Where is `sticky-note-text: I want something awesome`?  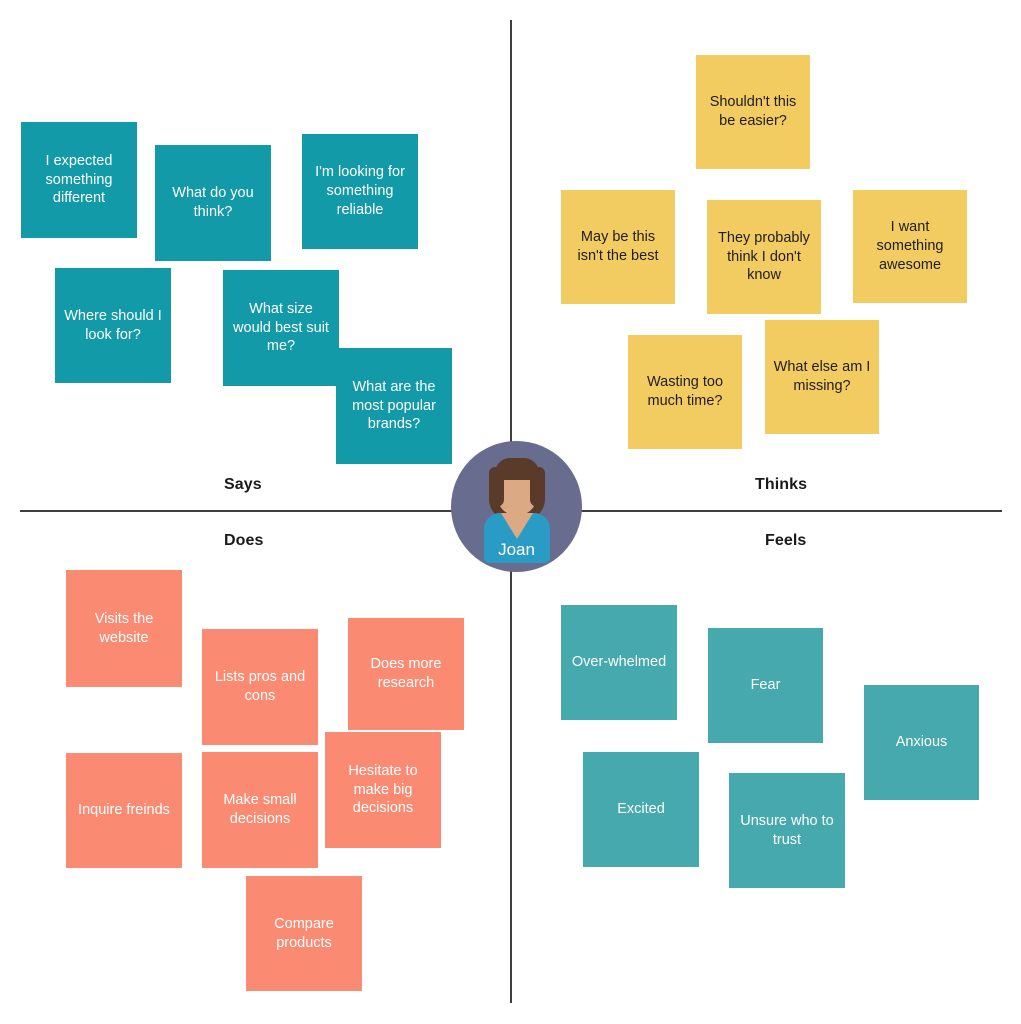
sticky-note-text: I want something awesome is located at coordinates (910, 246).